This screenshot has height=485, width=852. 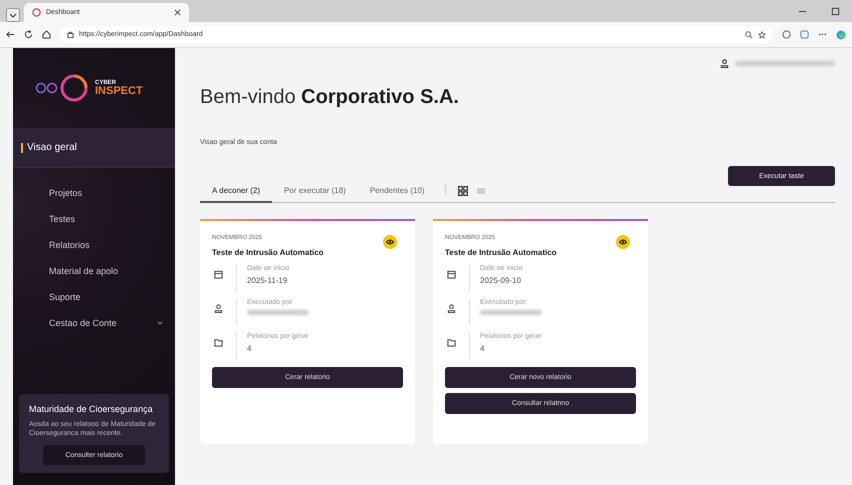 I want to click on tab: Pendentes (10), so click(x=397, y=194).